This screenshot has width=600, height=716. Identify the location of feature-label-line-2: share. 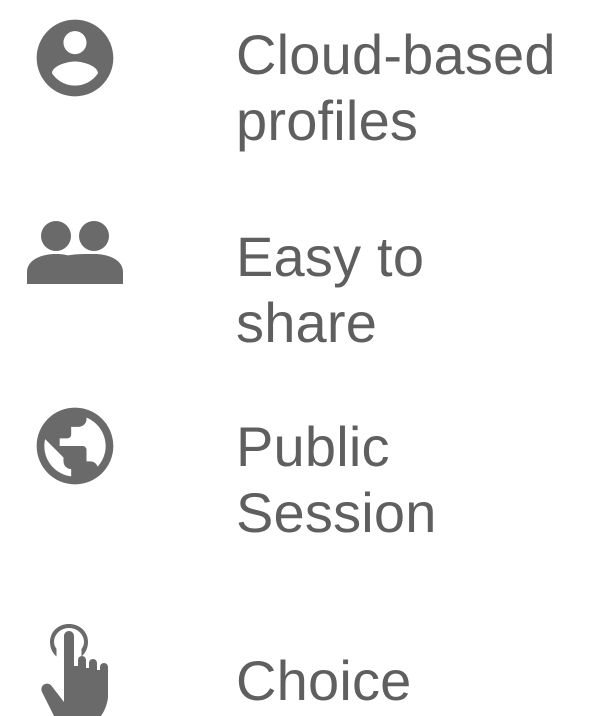
(307, 322).